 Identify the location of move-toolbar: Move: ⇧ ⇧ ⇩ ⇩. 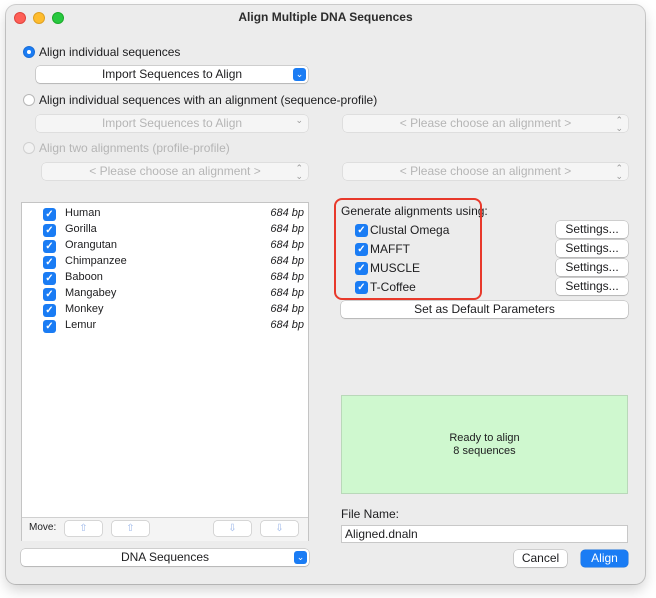
(165, 529).